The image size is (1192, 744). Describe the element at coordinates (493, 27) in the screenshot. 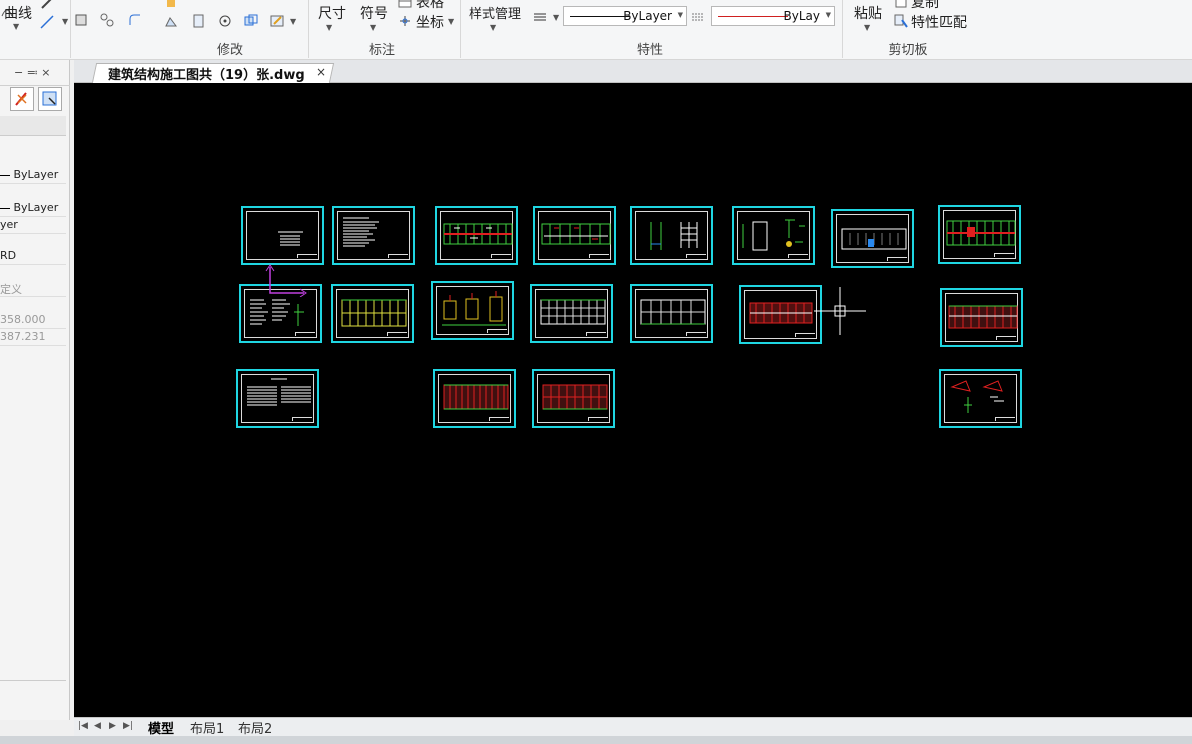

I see `style-manager-dropdown-icon: ▼` at that location.